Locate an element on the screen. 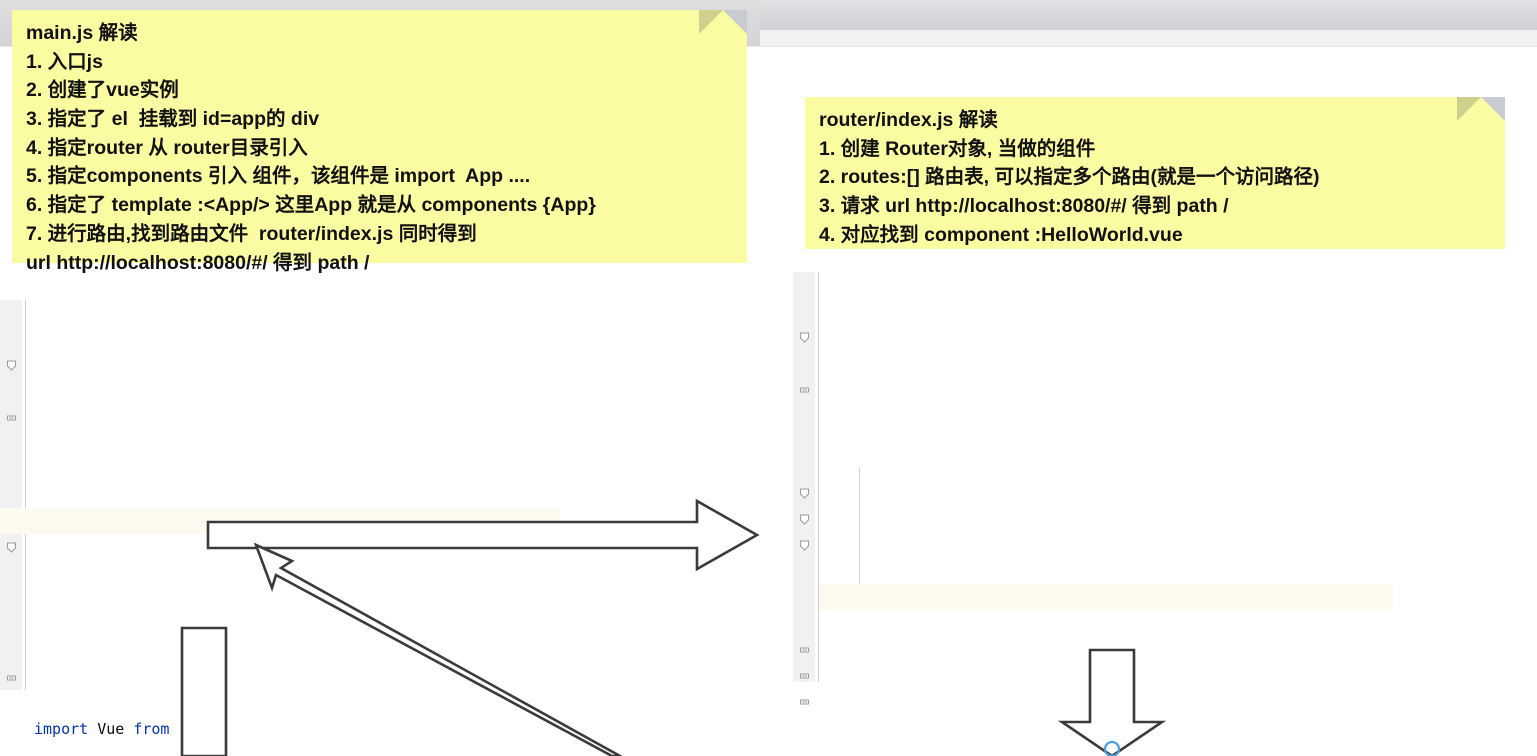 The image size is (1537, 756). note-router-line-4: 4. 对应找到 component :HelloWorld.vue is located at coordinates (1001, 234).